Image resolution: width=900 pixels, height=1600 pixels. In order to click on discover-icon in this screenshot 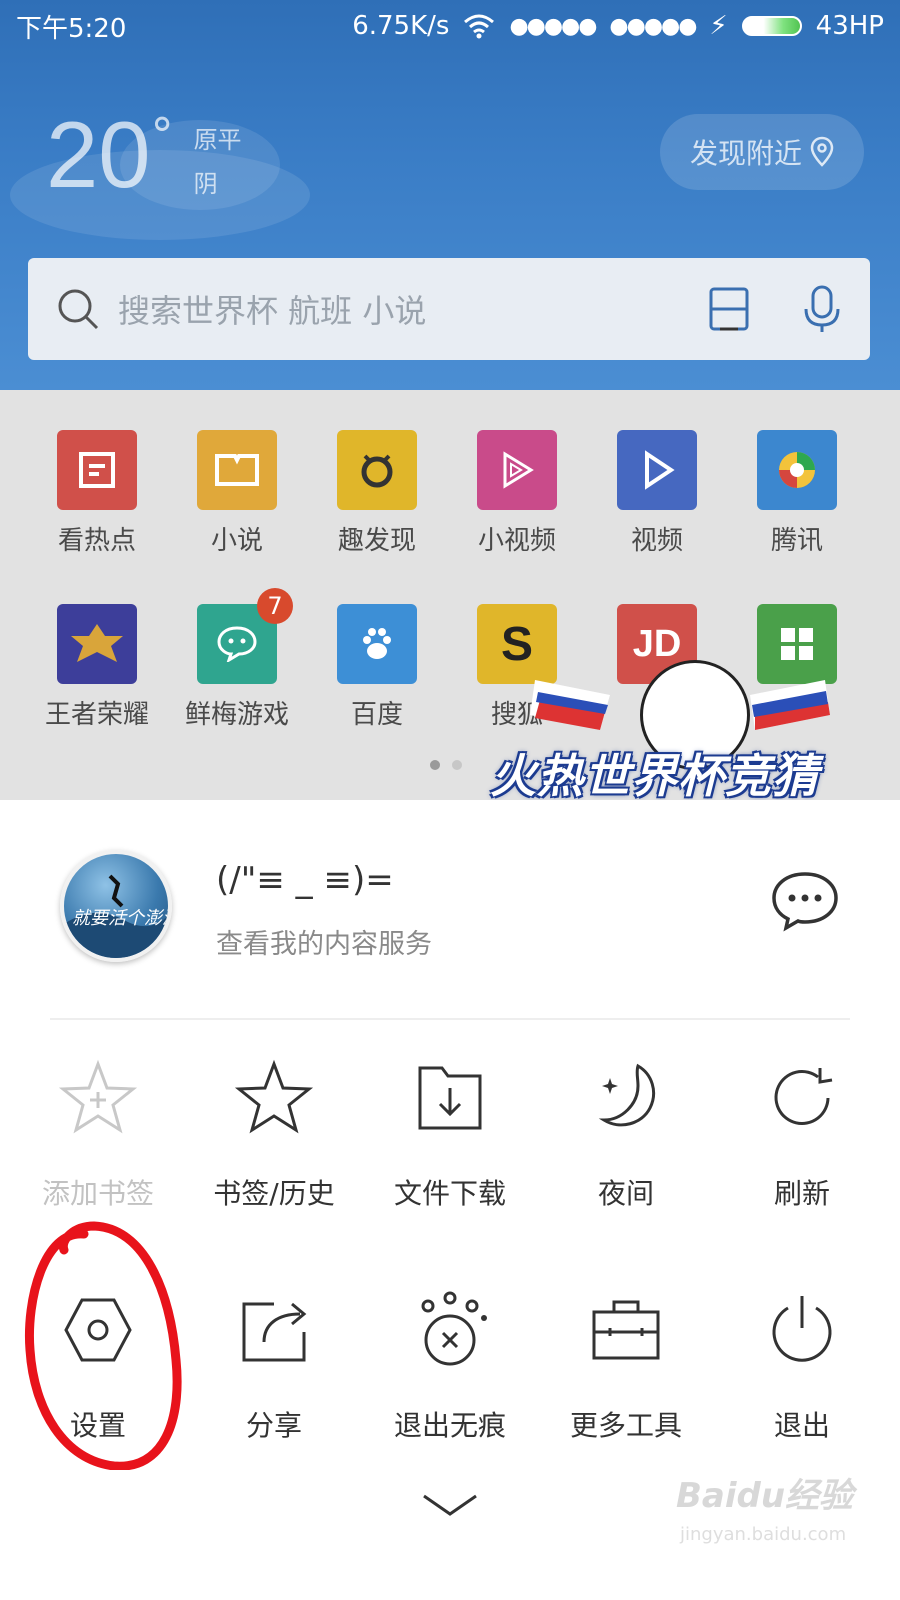, I will do `click(377, 470)`.